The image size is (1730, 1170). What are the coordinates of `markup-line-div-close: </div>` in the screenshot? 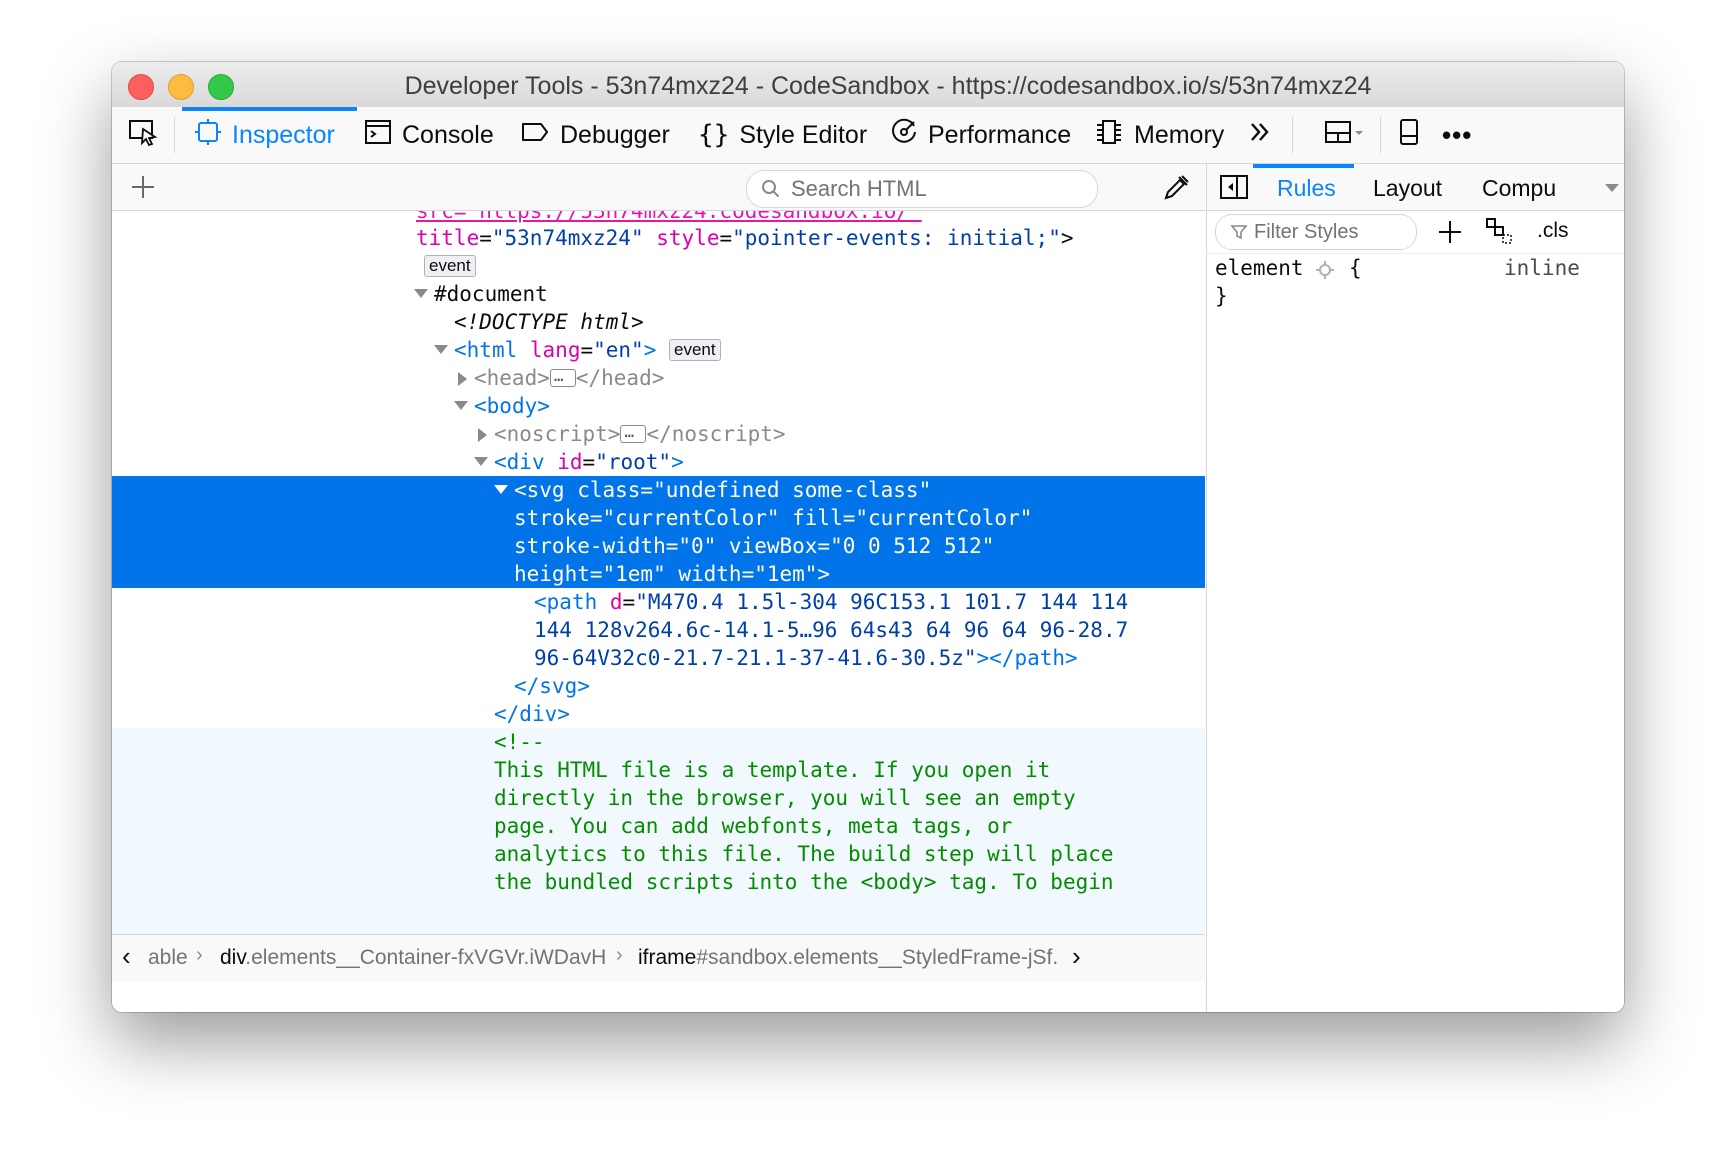 It's located at (849, 714).